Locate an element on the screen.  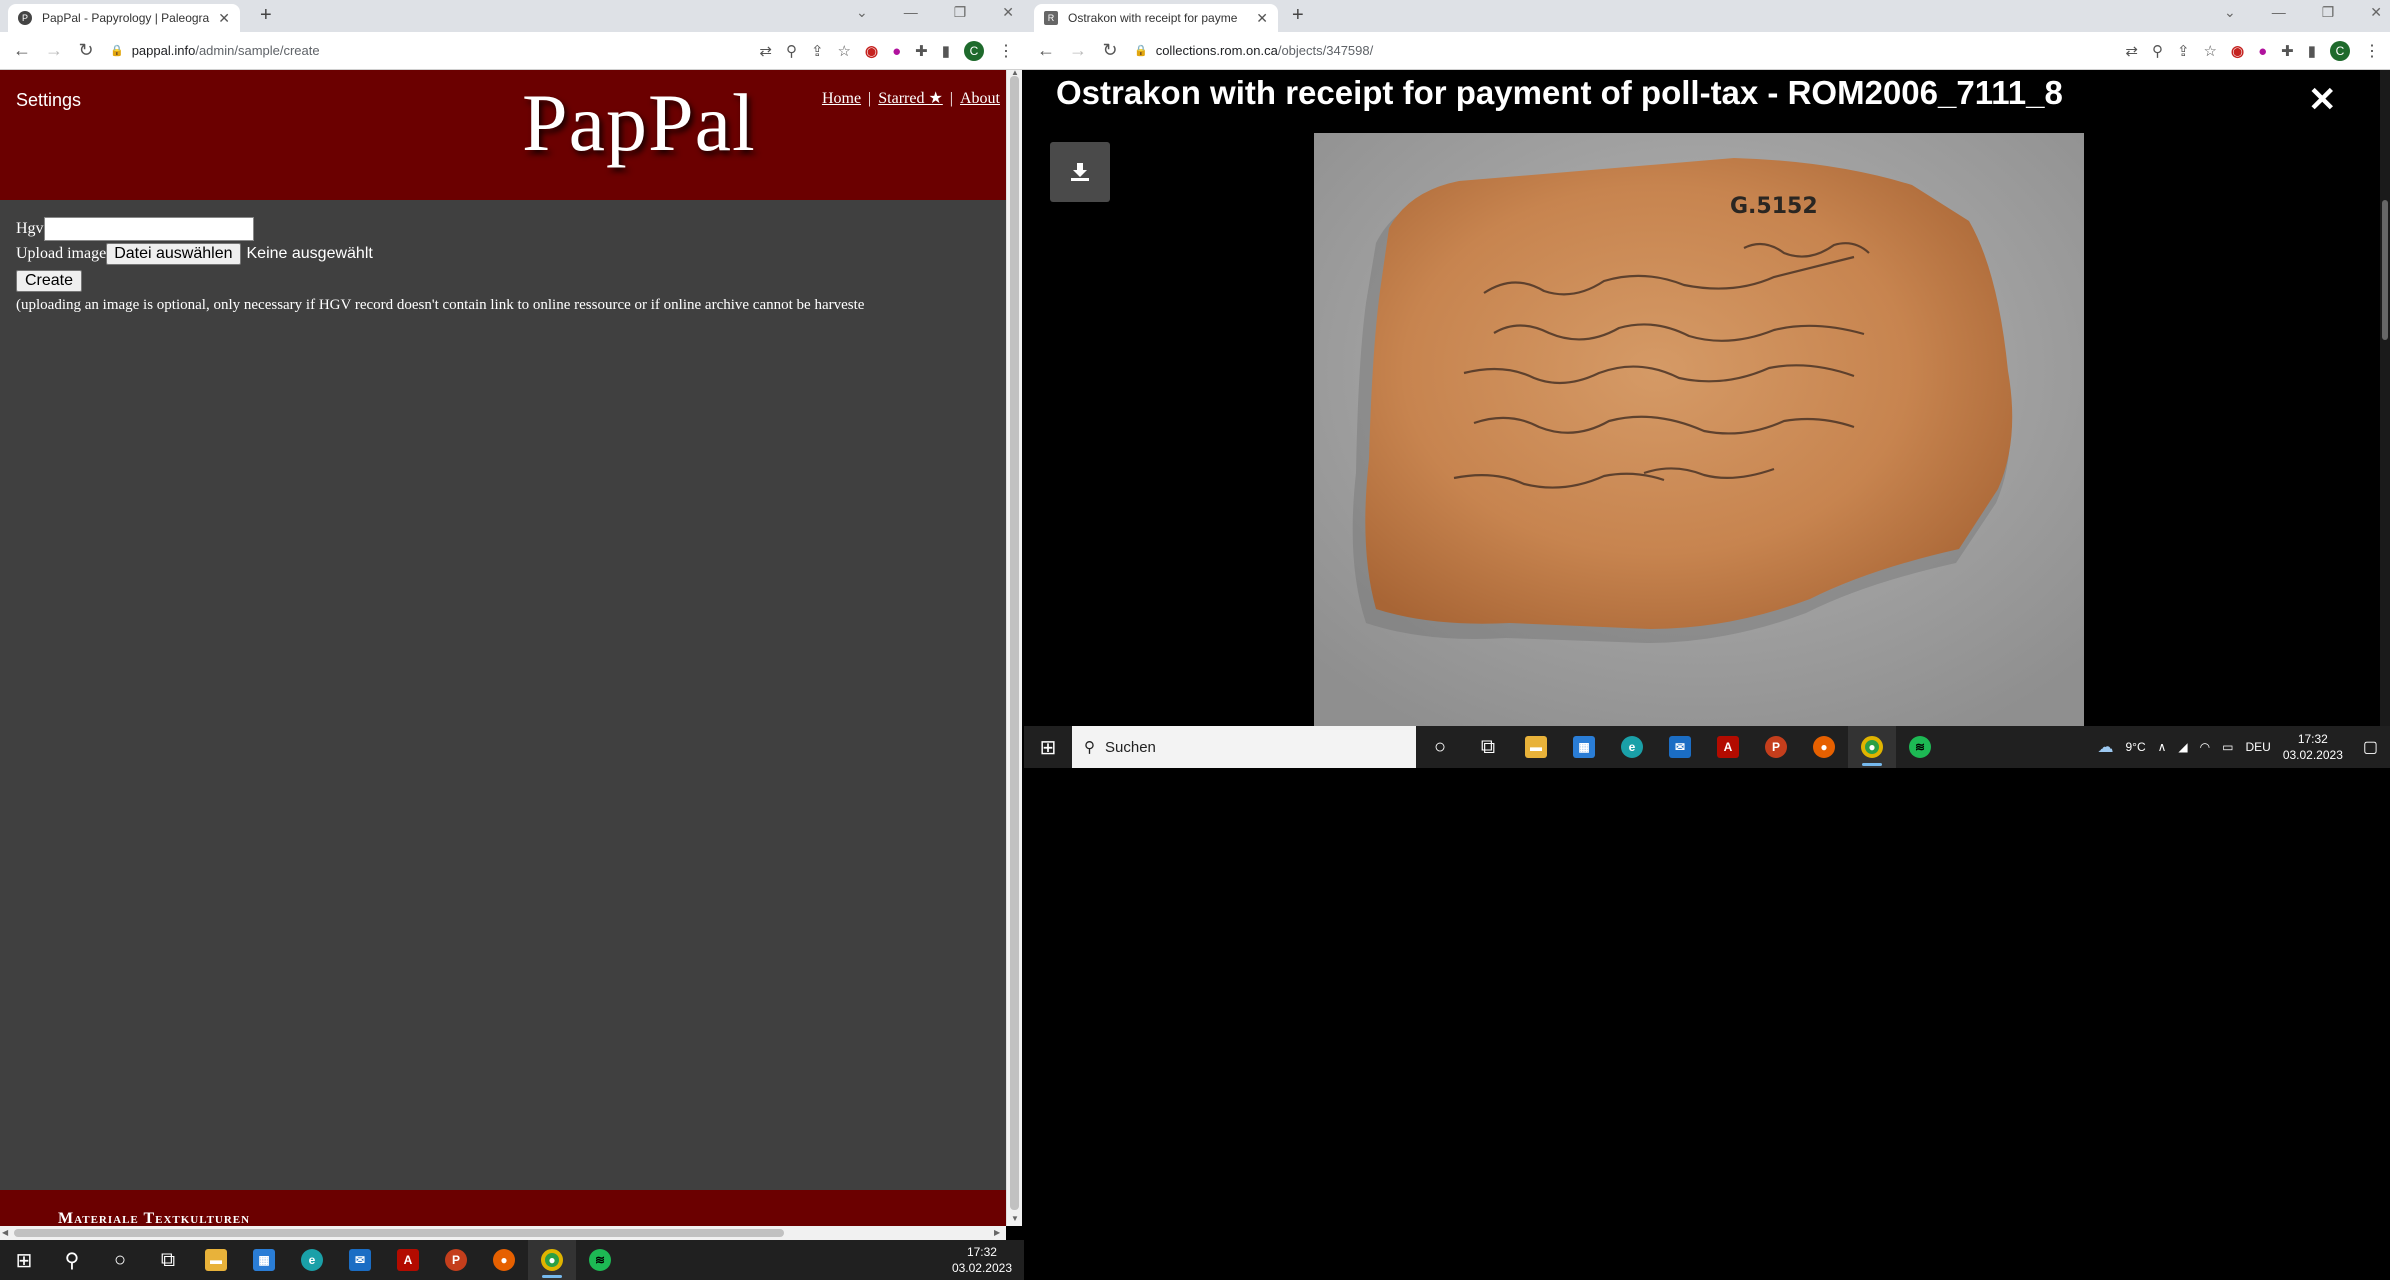
right-vscroll-thumb is located at coordinates (2385, 270).